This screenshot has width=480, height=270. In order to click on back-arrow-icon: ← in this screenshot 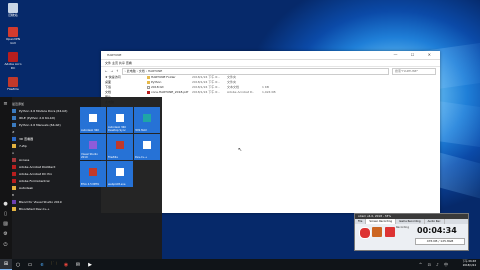, I will do `click(106, 71)`.